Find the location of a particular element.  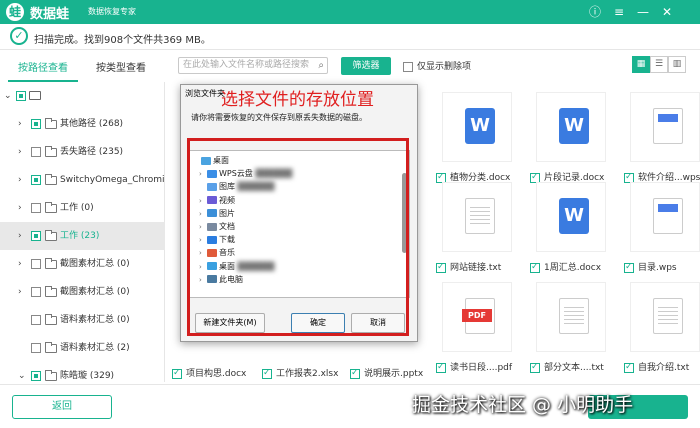

watermark: 掘金技术社区 @ 小明助手 is located at coordinates (523, 405).